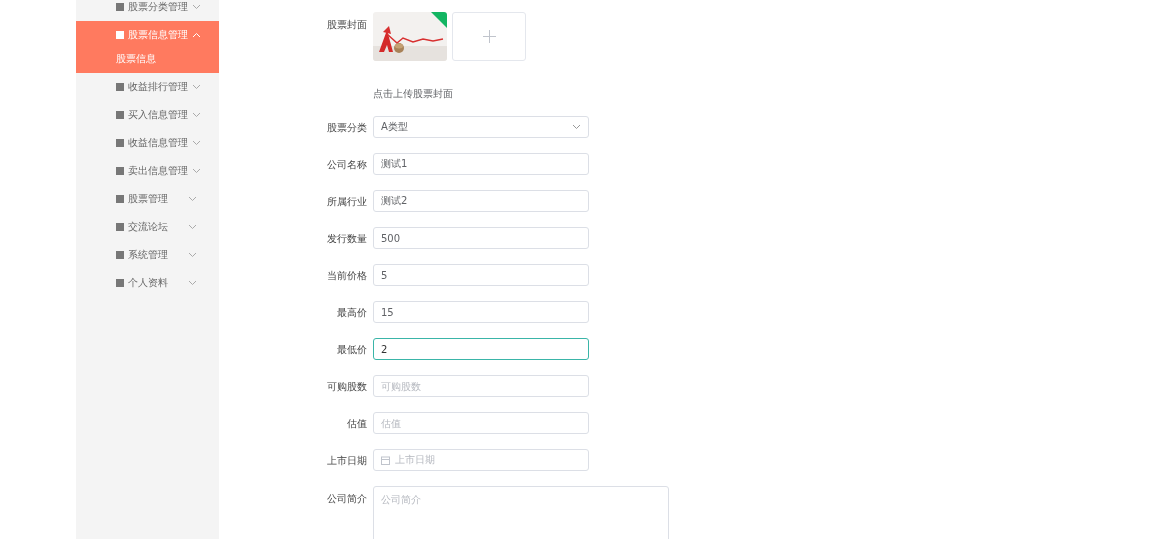 This screenshot has height=539, width=1149. What do you see at coordinates (147, 171) in the screenshot?
I see `menu-item: 卖出信息管理` at bounding box center [147, 171].